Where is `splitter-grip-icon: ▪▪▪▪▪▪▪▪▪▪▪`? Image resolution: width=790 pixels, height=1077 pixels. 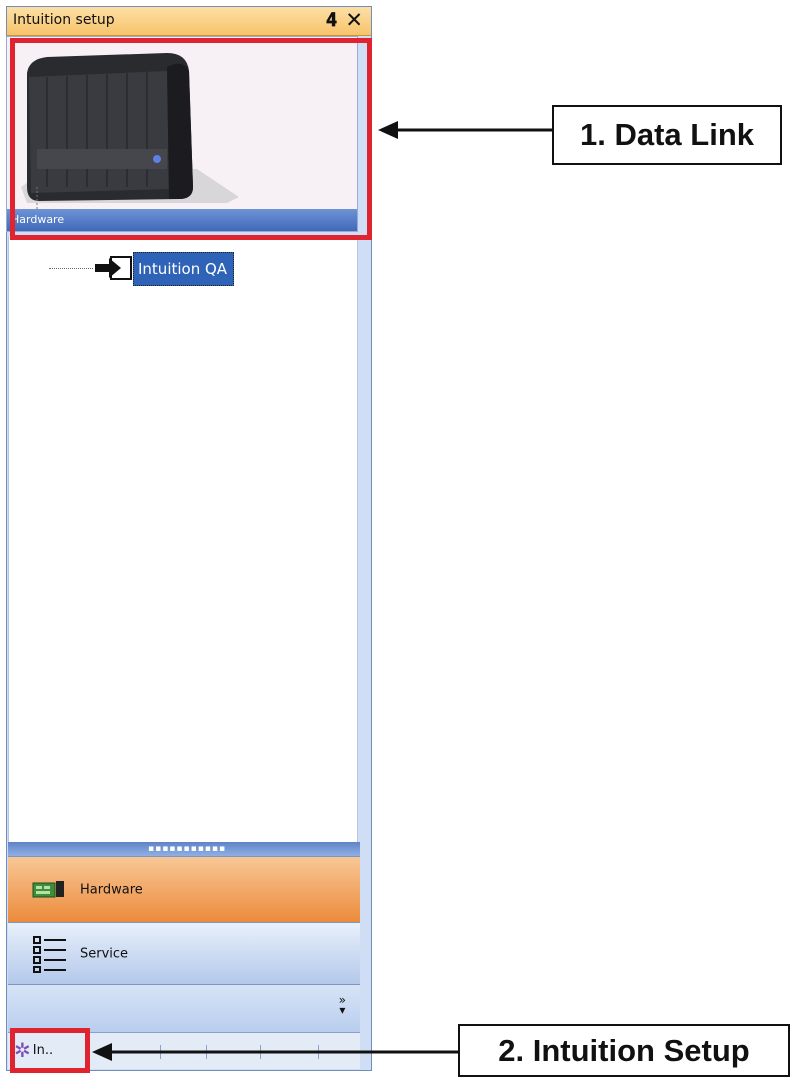 splitter-grip-icon: ▪▪▪▪▪▪▪▪▪▪▪ is located at coordinates (187, 849).